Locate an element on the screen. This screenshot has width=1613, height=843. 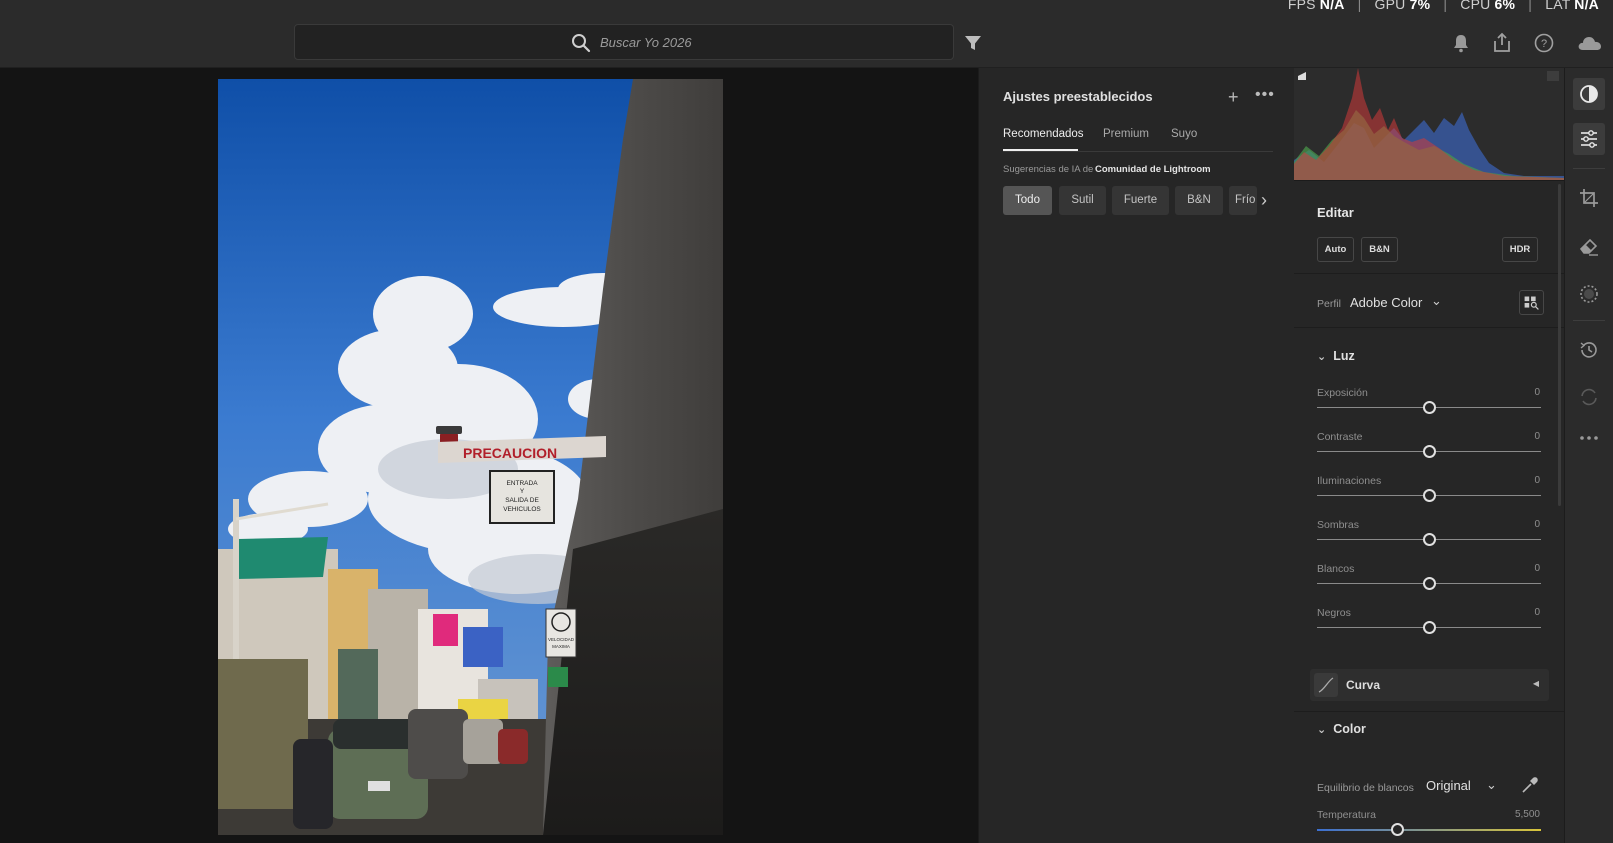
temperature-slider-thumb is located at coordinates (1398, 829).